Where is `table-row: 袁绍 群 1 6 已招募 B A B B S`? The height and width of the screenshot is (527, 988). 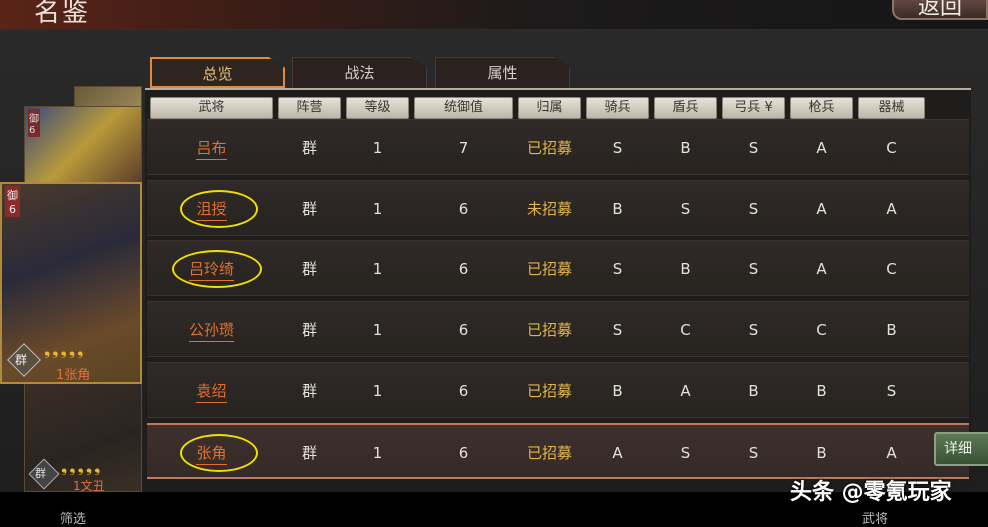
table-row: 袁绍 群 1 6 已招募 B A B B S is located at coordinates (558, 390).